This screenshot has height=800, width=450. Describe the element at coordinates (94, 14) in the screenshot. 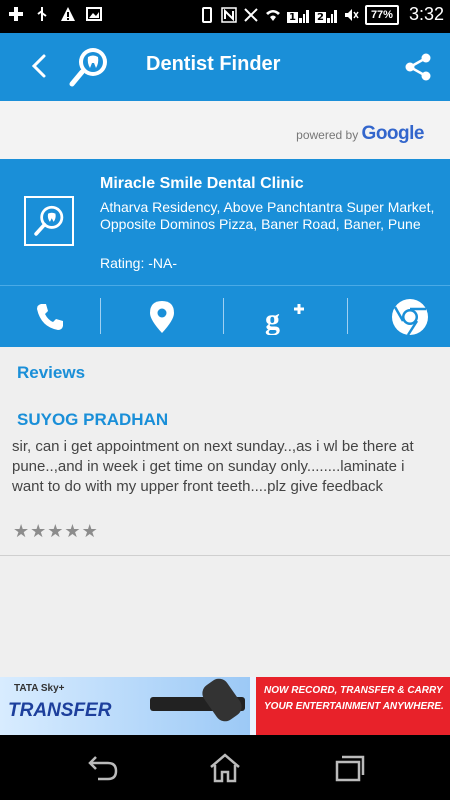

I see `image-icon` at that location.